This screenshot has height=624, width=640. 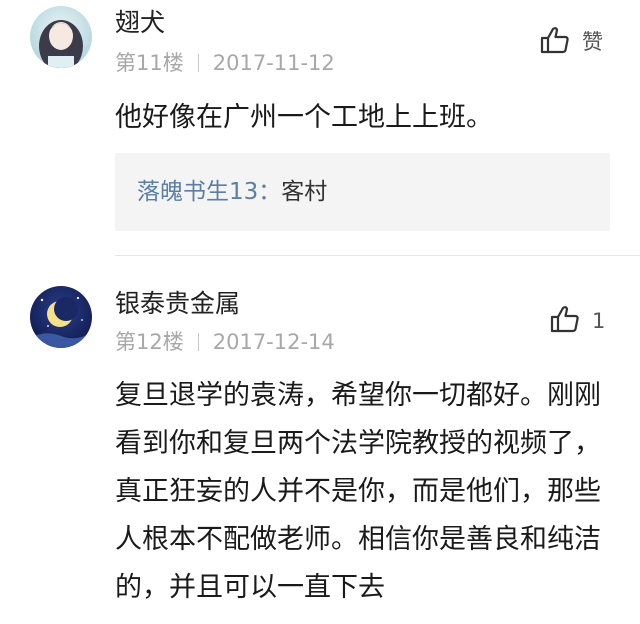 What do you see at coordinates (149, 342) in the screenshot?
I see `floor-number: 第12楼` at bounding box center [149, 342].